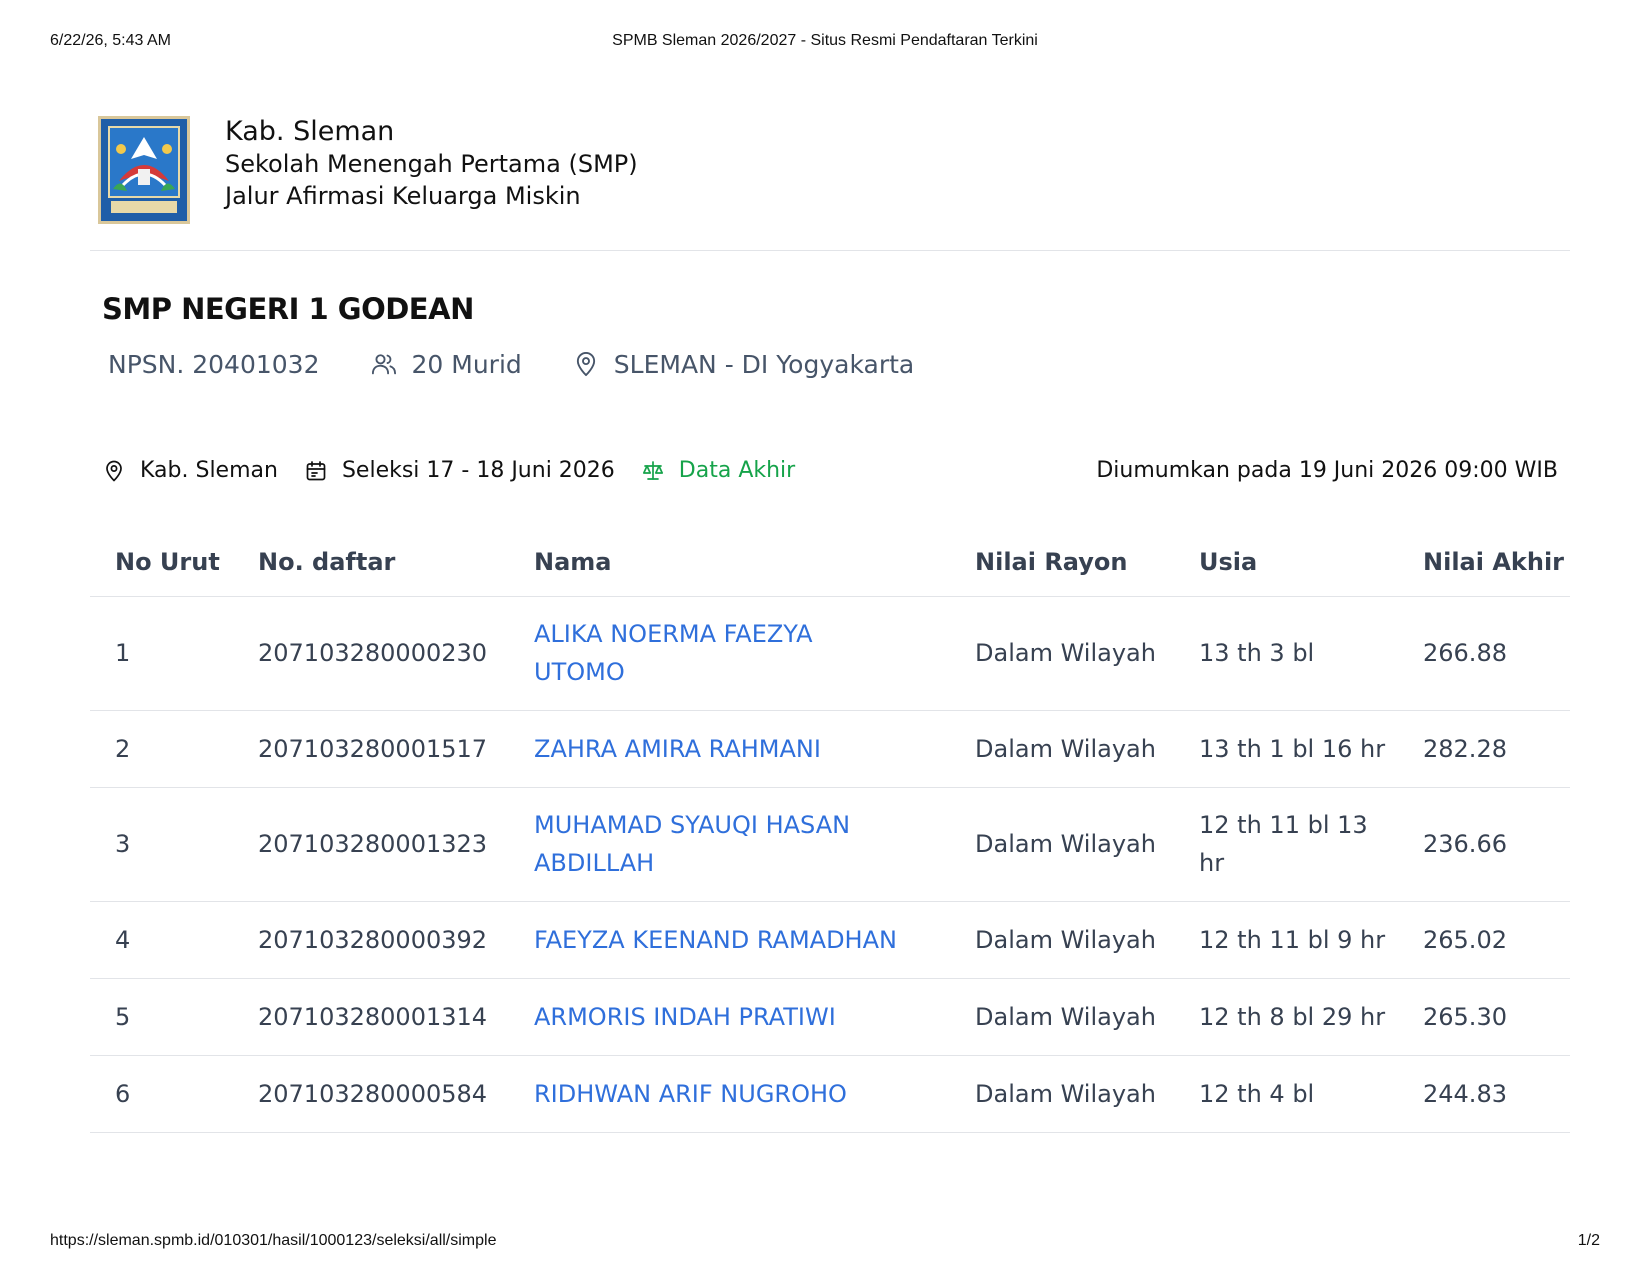  I want to click on calendar-icon, so click(316, 470).